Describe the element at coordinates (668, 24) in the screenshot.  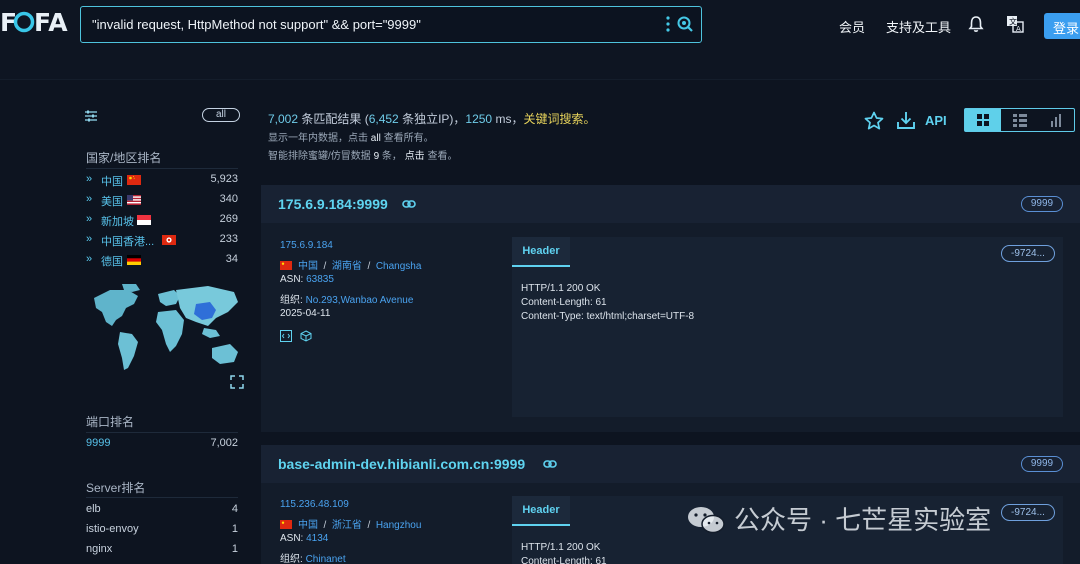
I see `more-options-icon` at that location.